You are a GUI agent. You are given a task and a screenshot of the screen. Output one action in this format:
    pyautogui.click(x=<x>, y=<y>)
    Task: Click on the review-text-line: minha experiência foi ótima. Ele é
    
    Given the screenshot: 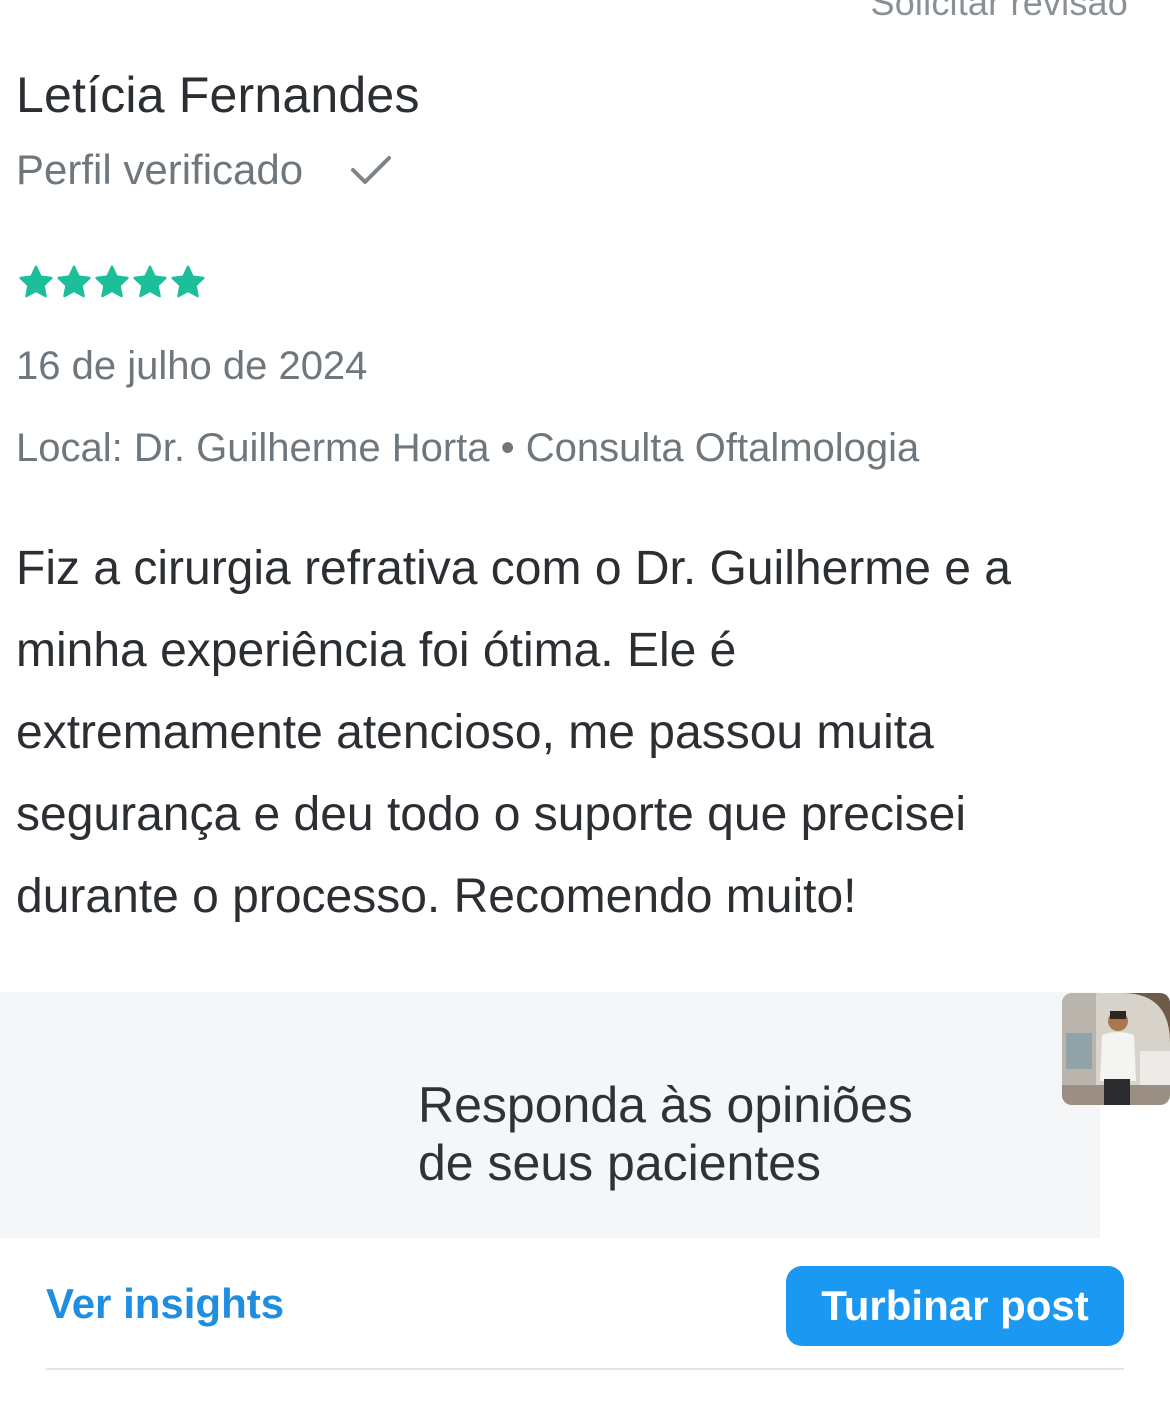 What is the action you would take?
    pyautogui.click(x=376, y=650)
    